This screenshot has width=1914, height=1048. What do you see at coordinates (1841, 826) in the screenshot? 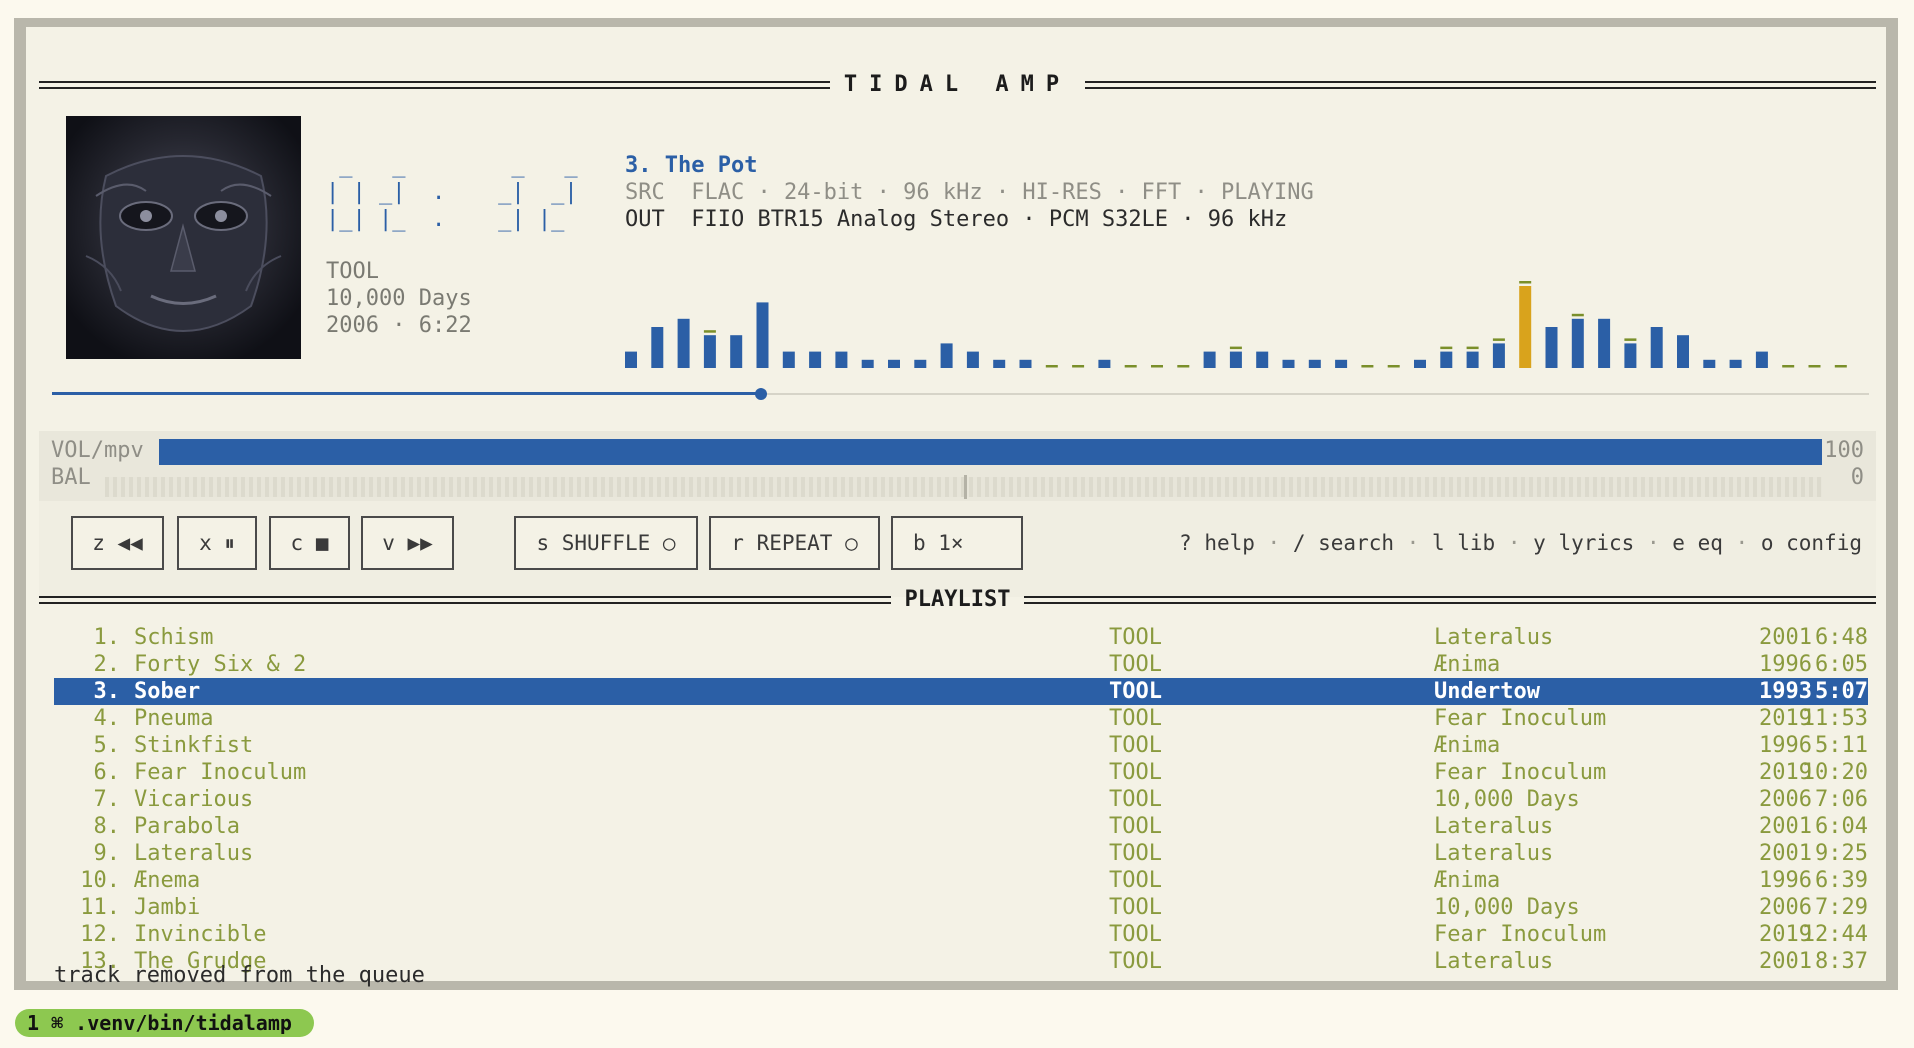
I see `duration-cell: 6:04` at bounding box center [1841, 826].